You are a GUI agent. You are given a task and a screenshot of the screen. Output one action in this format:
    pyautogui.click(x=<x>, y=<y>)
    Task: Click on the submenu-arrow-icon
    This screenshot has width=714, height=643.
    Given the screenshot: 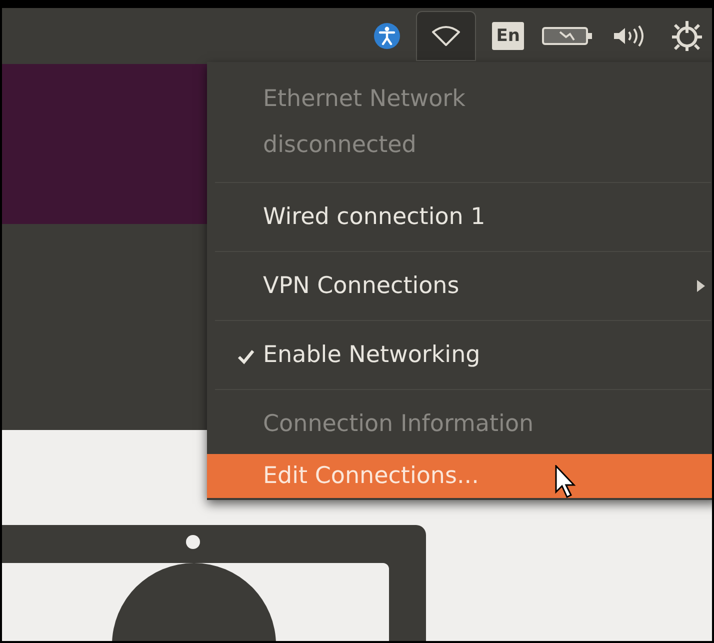 What is the action you would take?
    pyautogui.click(x=701, y=286)
    